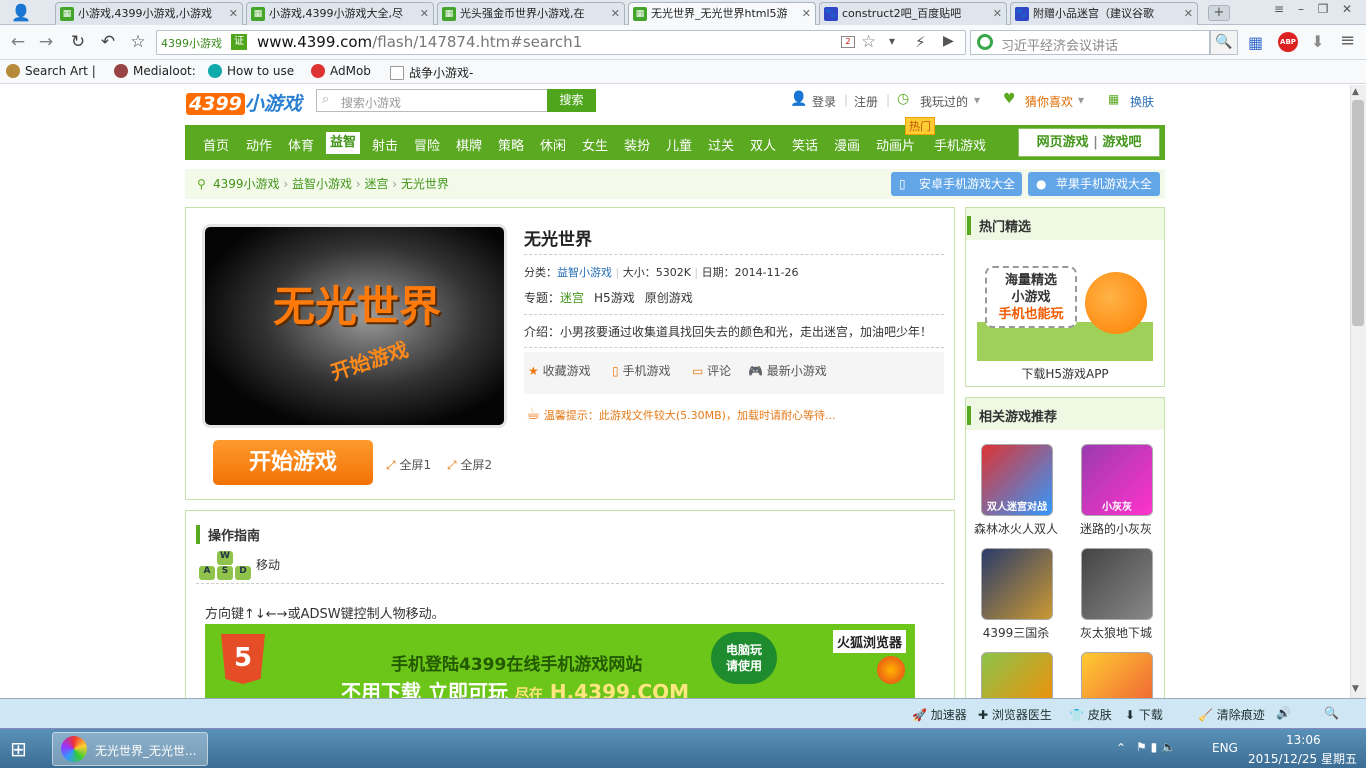  Describe the element at coordinates (584, 272) in the screenshot. I see `category-link: 益智小游戏` at that location.